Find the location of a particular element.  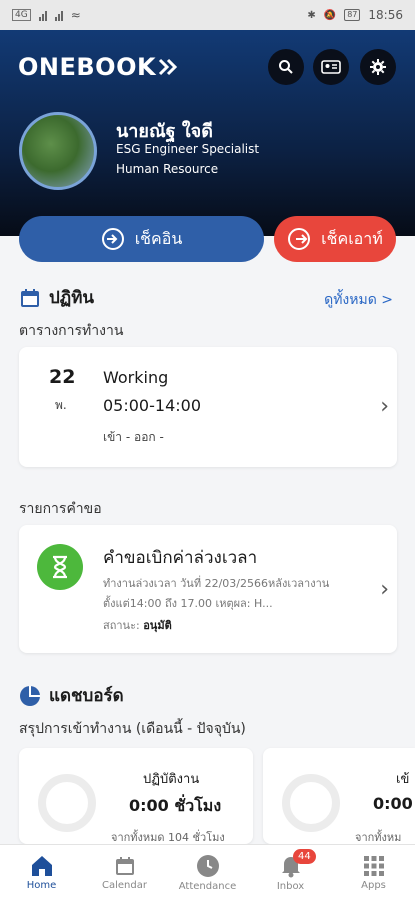

hourglass-icon is located at coordinates (60, 567).